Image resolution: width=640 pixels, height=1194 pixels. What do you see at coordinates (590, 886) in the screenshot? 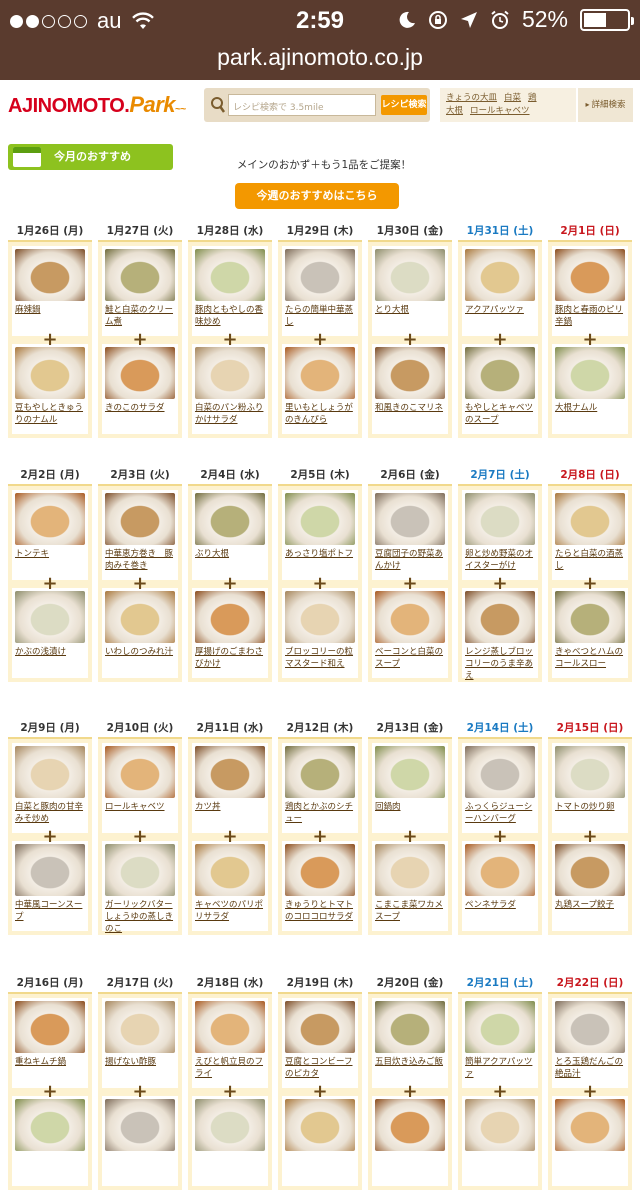
I see `side-dish-card: 丸鶏スープ餃子` at bounding box center [590, 886].